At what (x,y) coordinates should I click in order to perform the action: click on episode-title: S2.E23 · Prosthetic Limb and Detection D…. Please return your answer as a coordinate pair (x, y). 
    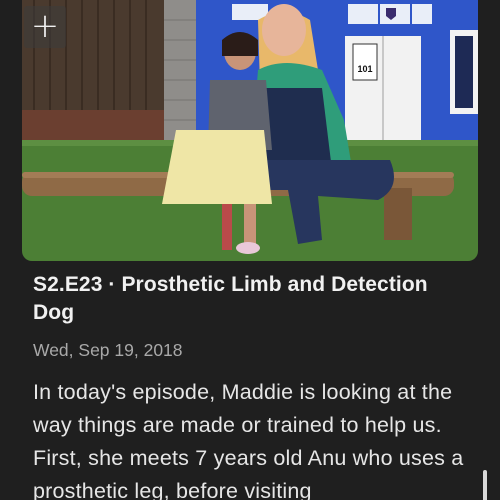
    Looking at the image, I should click on (230, 298).